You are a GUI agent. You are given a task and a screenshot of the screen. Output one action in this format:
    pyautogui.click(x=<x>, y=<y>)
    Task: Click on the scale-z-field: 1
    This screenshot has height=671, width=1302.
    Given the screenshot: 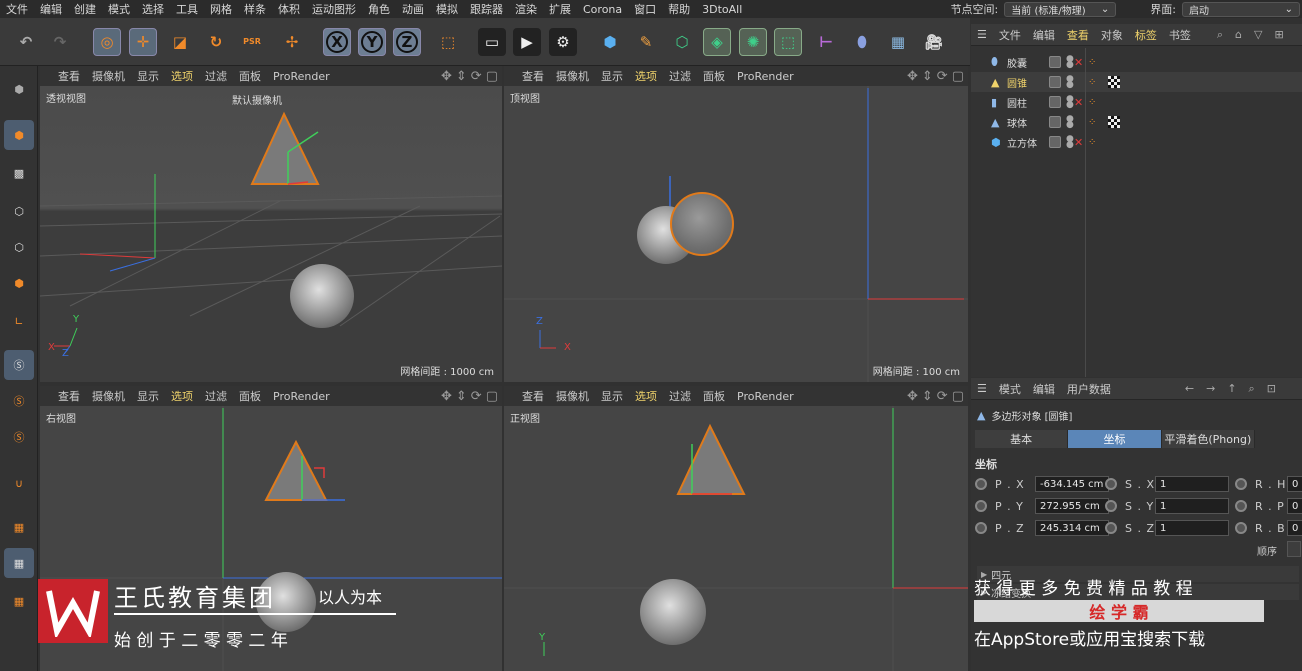 What is the action you would take?
    pyautogui.click(x=1192, y=528)
    